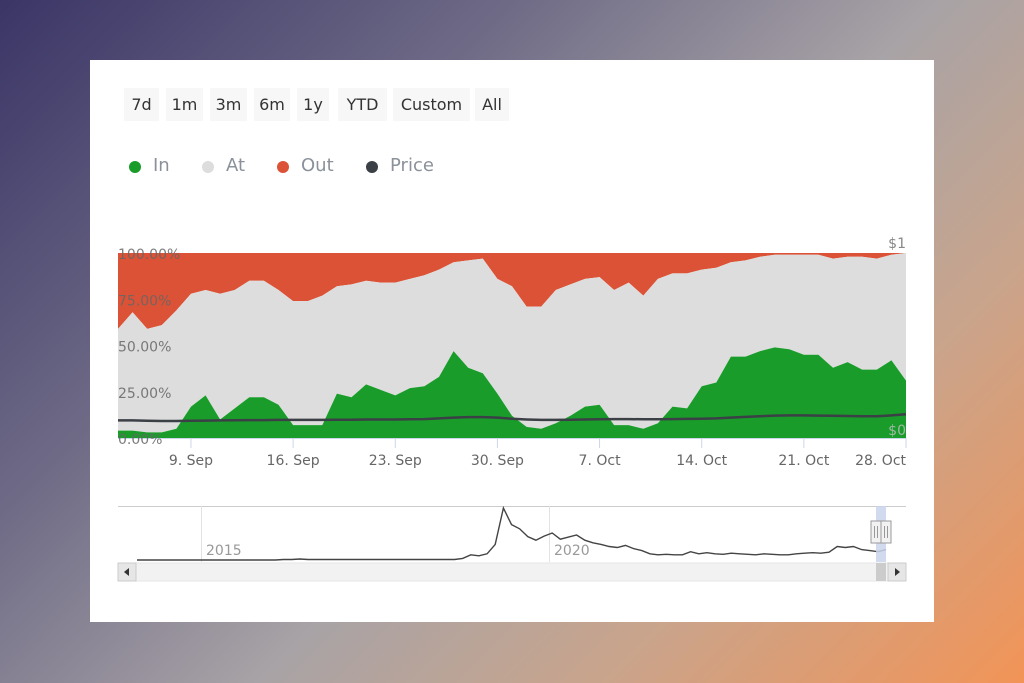 This screenshot has width=1024, height=683. Describe the element at coordinates (881, 572) in the screenshot. I see `navigator-scrollbar-thumb` at that location.